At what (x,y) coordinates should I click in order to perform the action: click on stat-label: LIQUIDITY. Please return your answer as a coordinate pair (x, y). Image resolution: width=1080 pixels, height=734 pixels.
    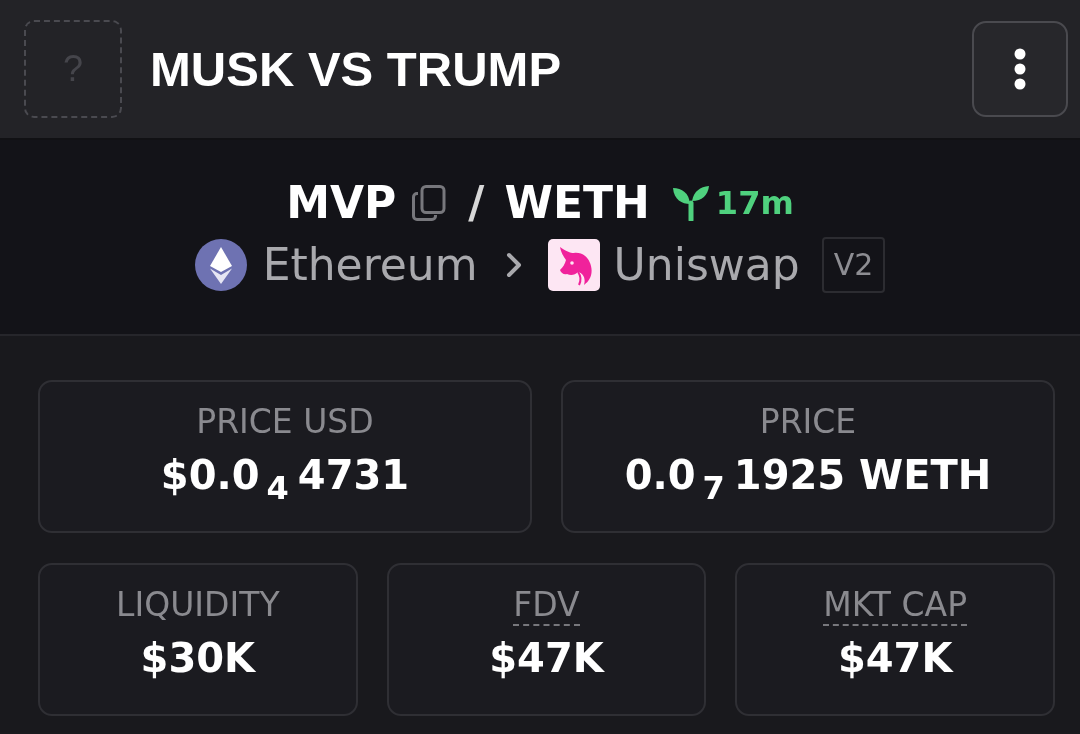
    Looking at the image, I should click on (198, 606).